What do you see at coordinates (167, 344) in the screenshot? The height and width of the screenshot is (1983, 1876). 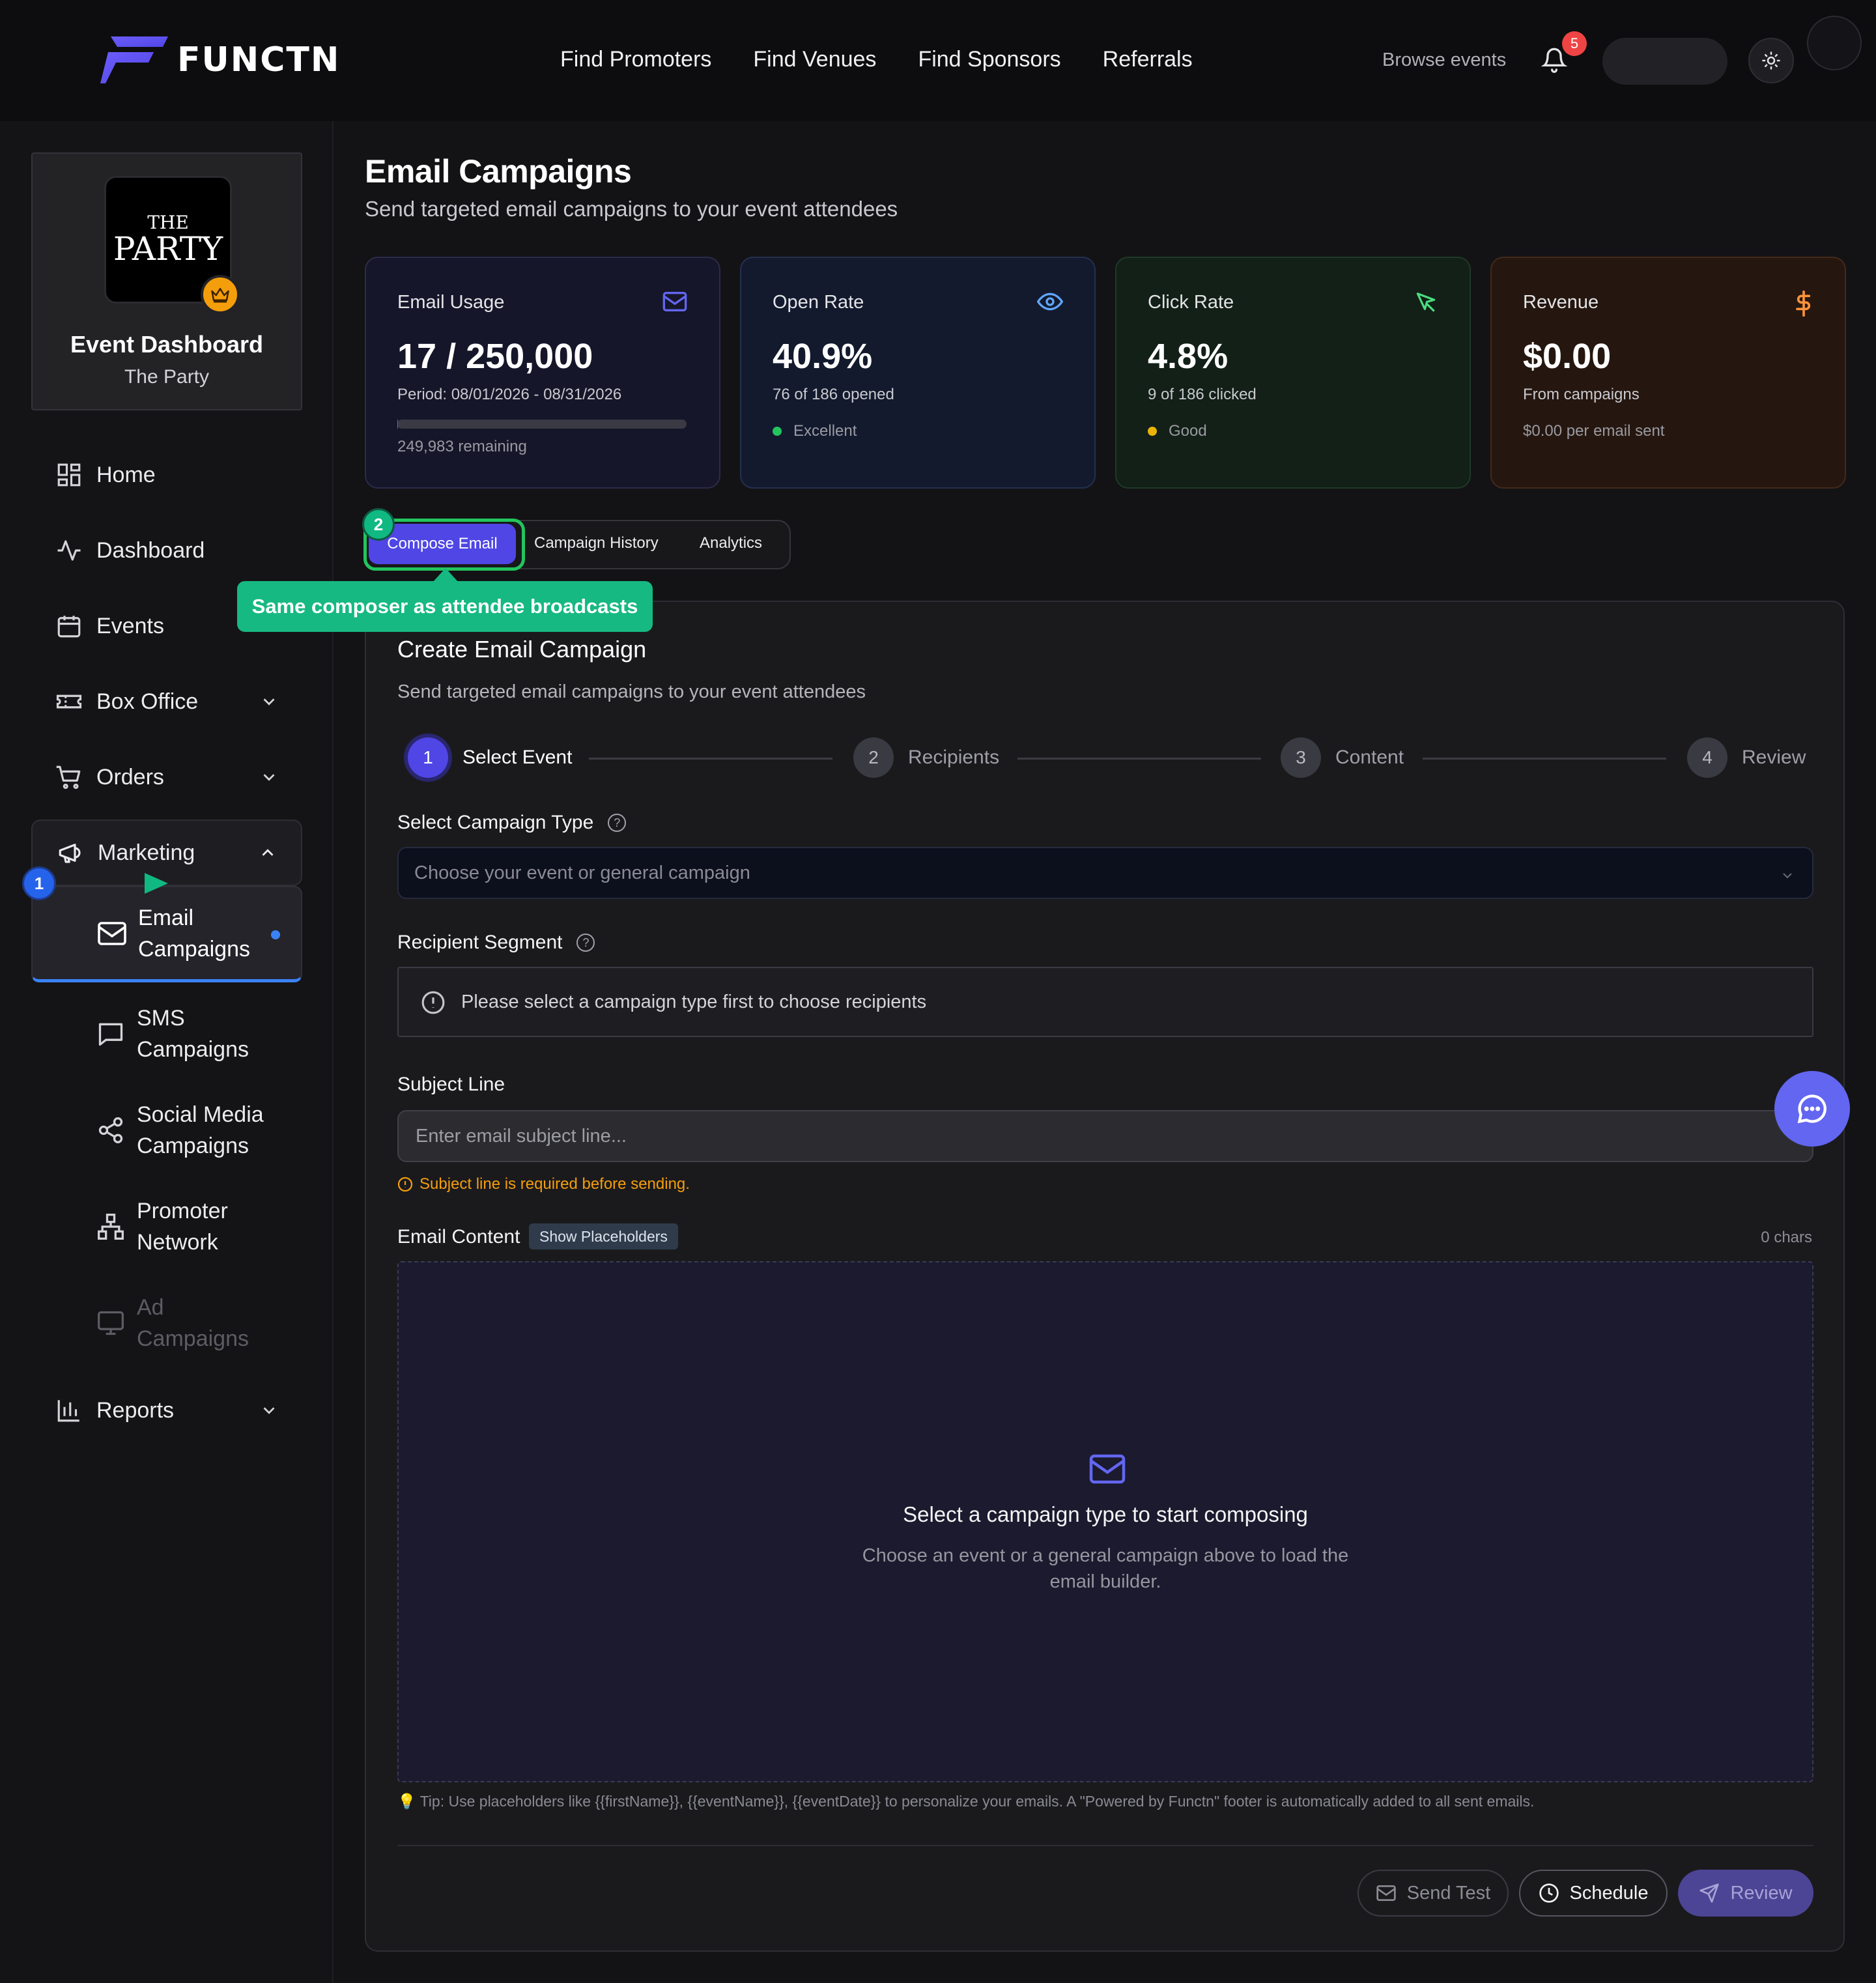 I see `event-dashboard-title: Event Dashboard` at bounding box center [167, 344].